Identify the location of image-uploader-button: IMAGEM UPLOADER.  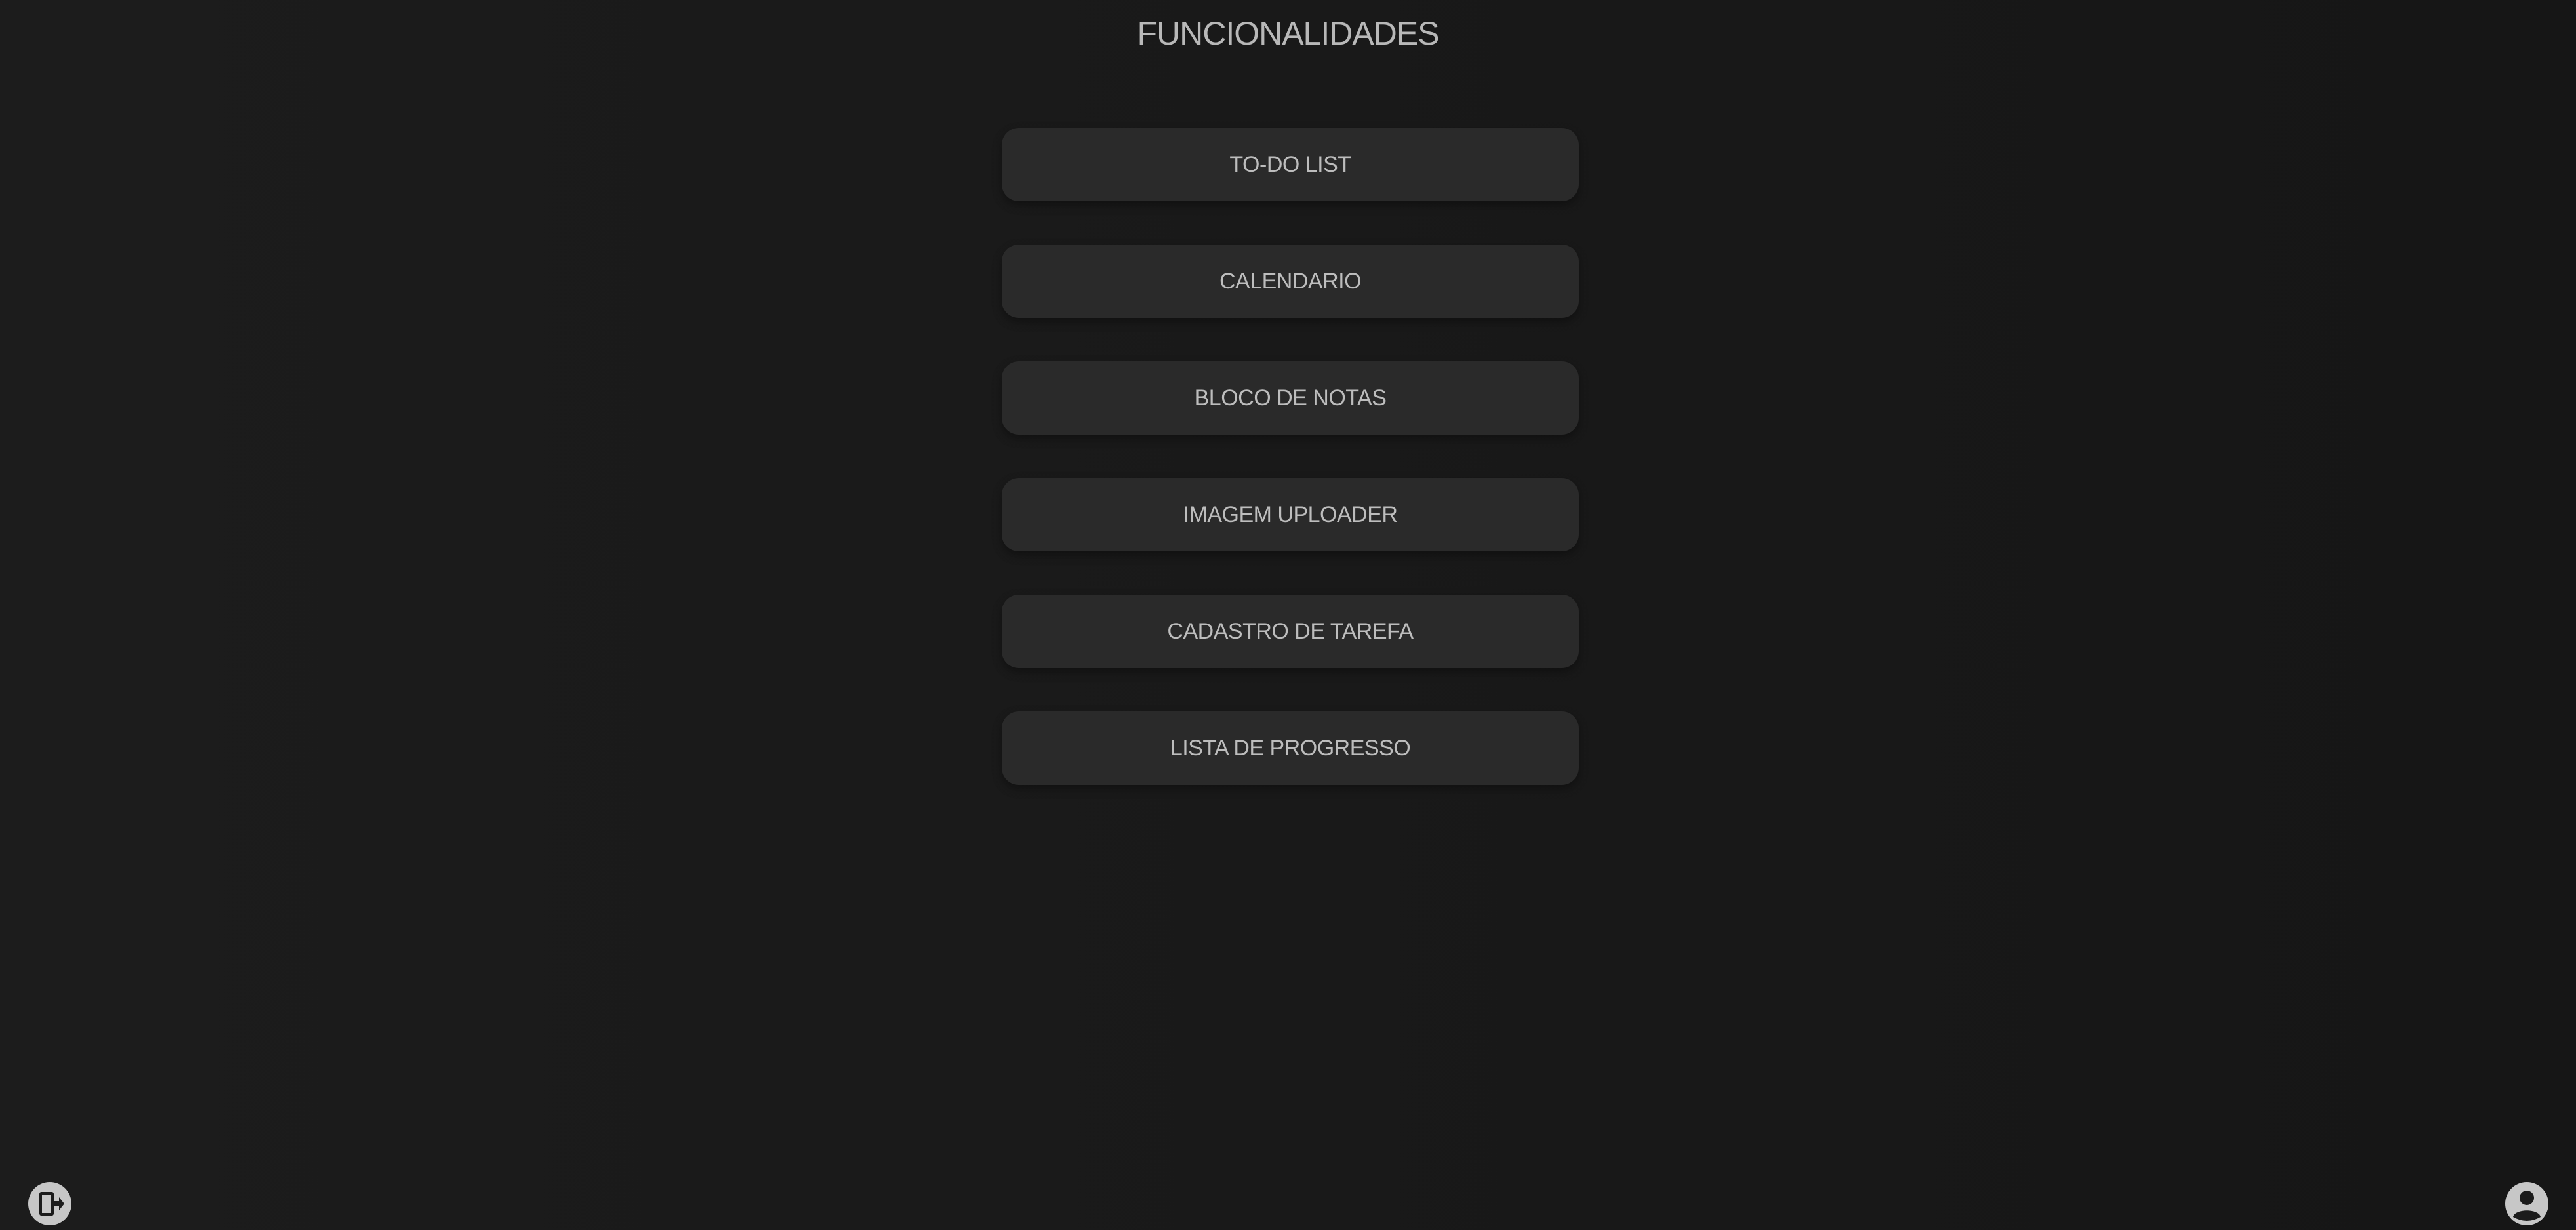
(1290, 514).